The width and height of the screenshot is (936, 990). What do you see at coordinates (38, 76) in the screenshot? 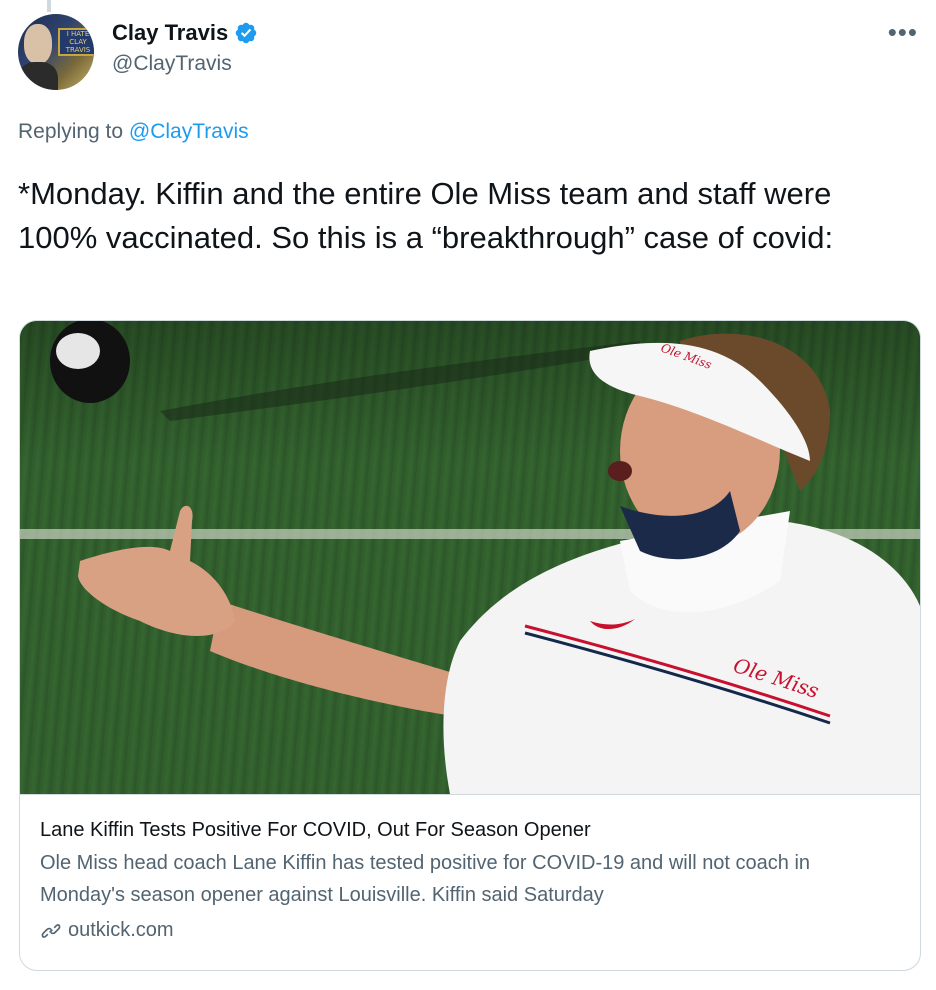
I see `avatar-shirt` at bounding box center [38, 76].